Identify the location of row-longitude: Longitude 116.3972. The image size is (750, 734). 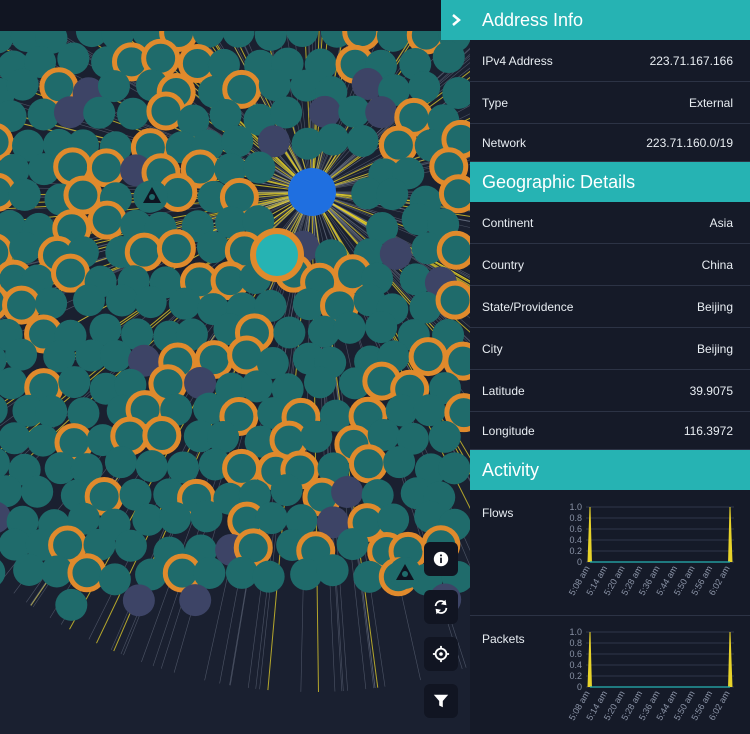
(610, 431).